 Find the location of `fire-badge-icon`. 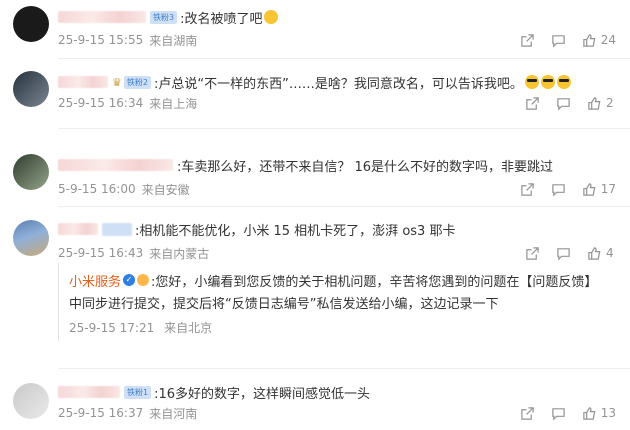

fire-badge-icon is located at coordinates (143, 280).